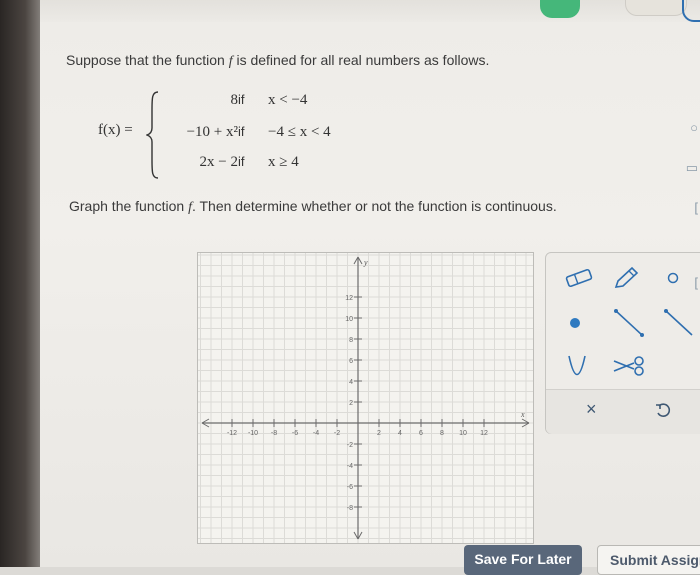 The width and height of the screenshot is (700, 575). Describe the element at coordinates (350, 508) in the screenshot. I see `y-tick-label: -8` at that location.